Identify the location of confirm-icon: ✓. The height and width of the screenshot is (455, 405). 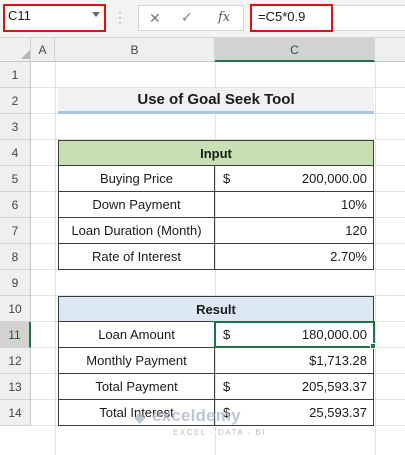
(187, 17).